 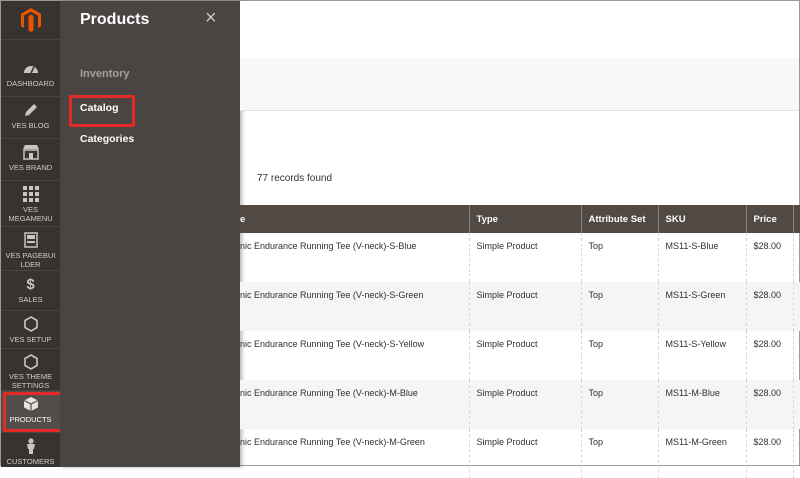 What do you see at coordinates (115, 19) in the screenshot?
I see `flyout-title: Products` at bounding box center [115, 19].